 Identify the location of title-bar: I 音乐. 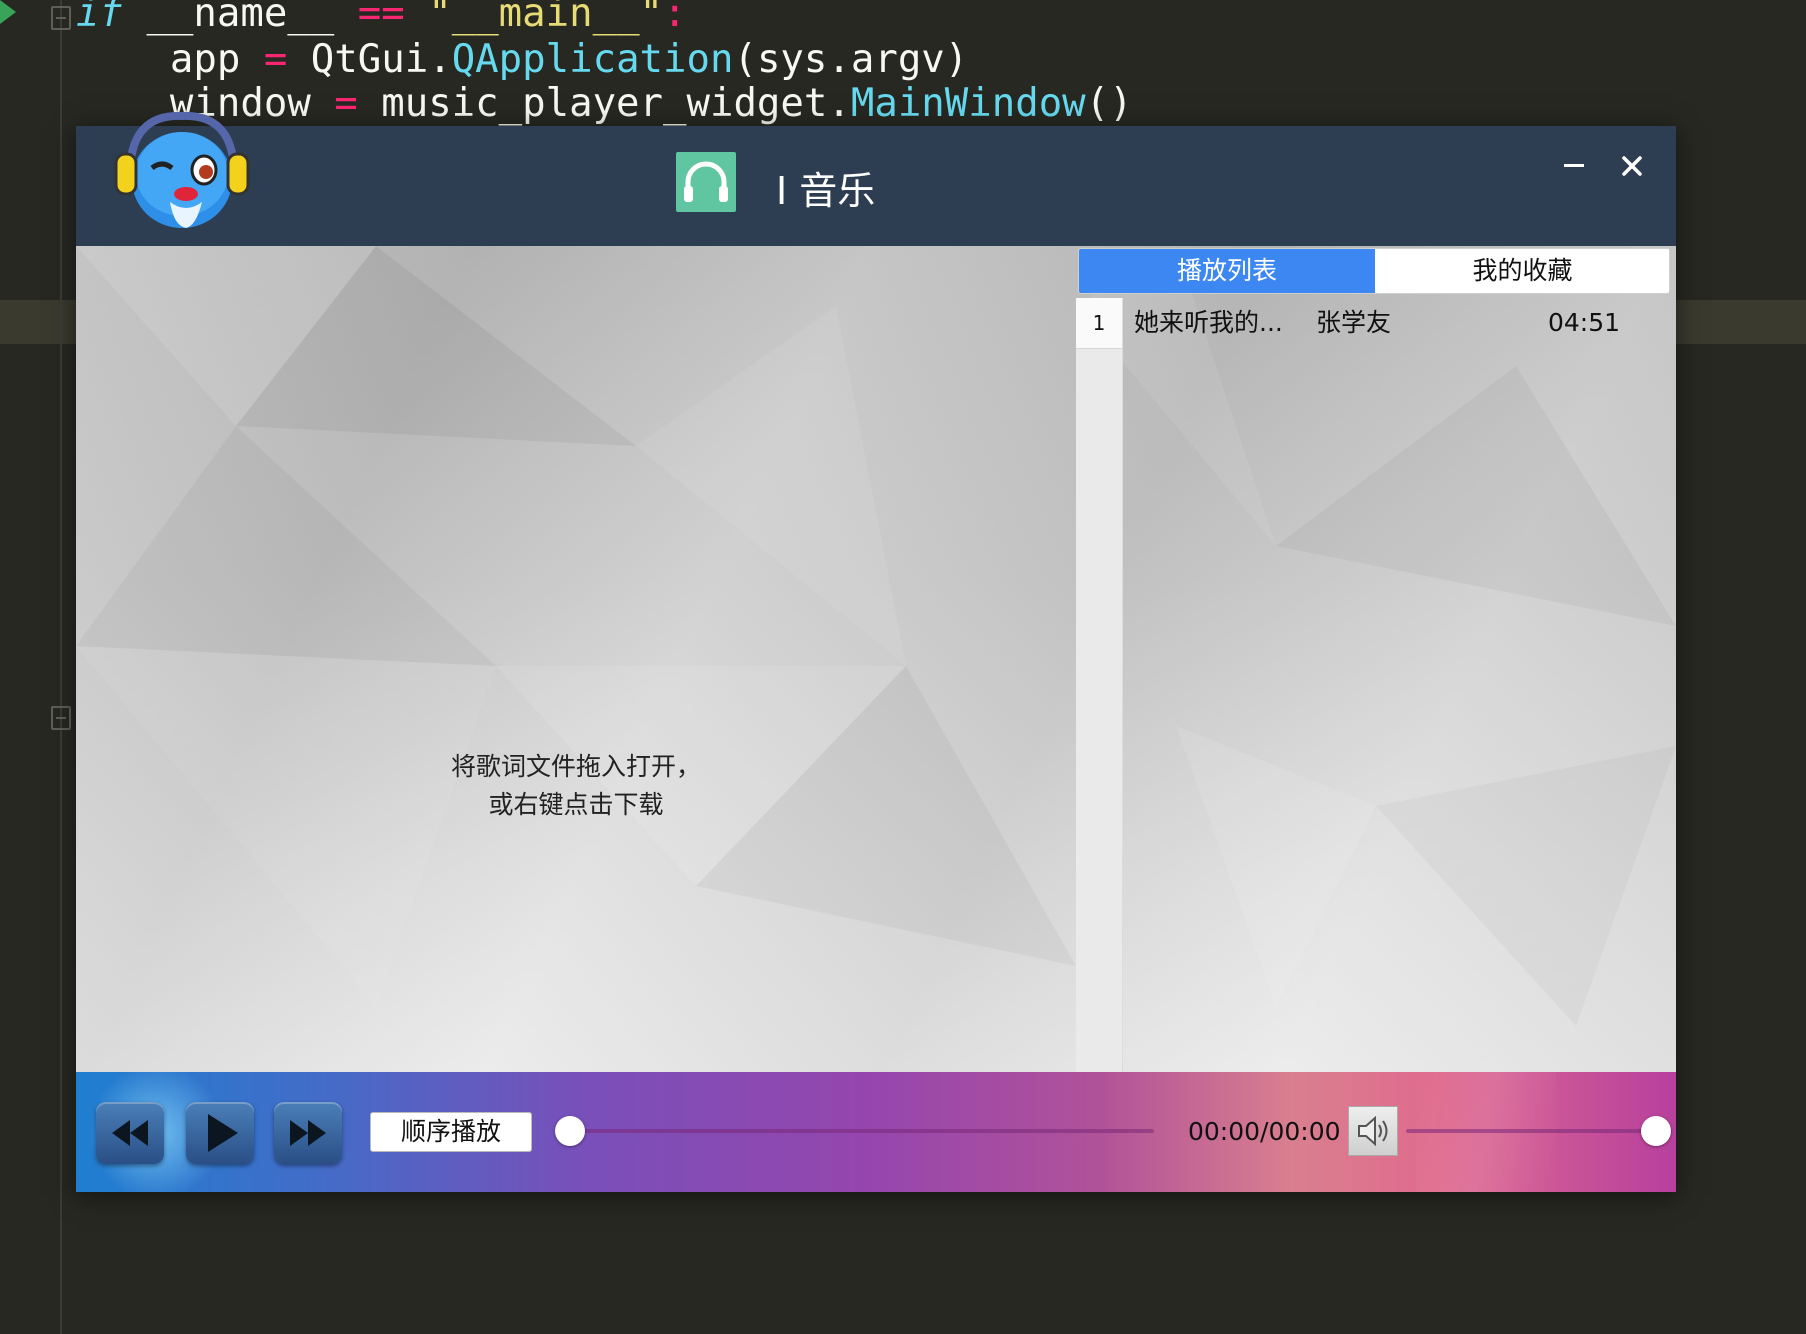
(876, 178).